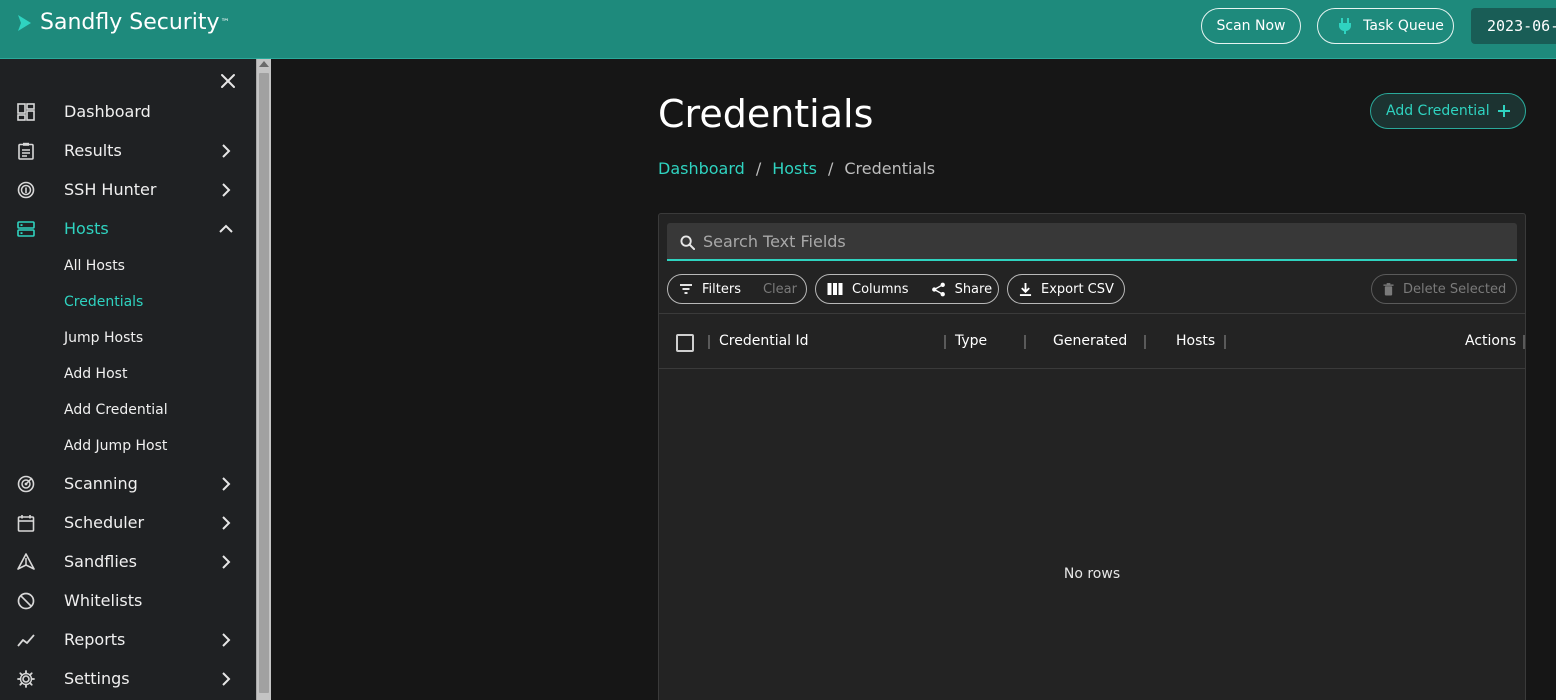 This screenshot has height=700, width=1556. I want to click on sidebar-item-whitelists: Whitelists, so click(128, 600).